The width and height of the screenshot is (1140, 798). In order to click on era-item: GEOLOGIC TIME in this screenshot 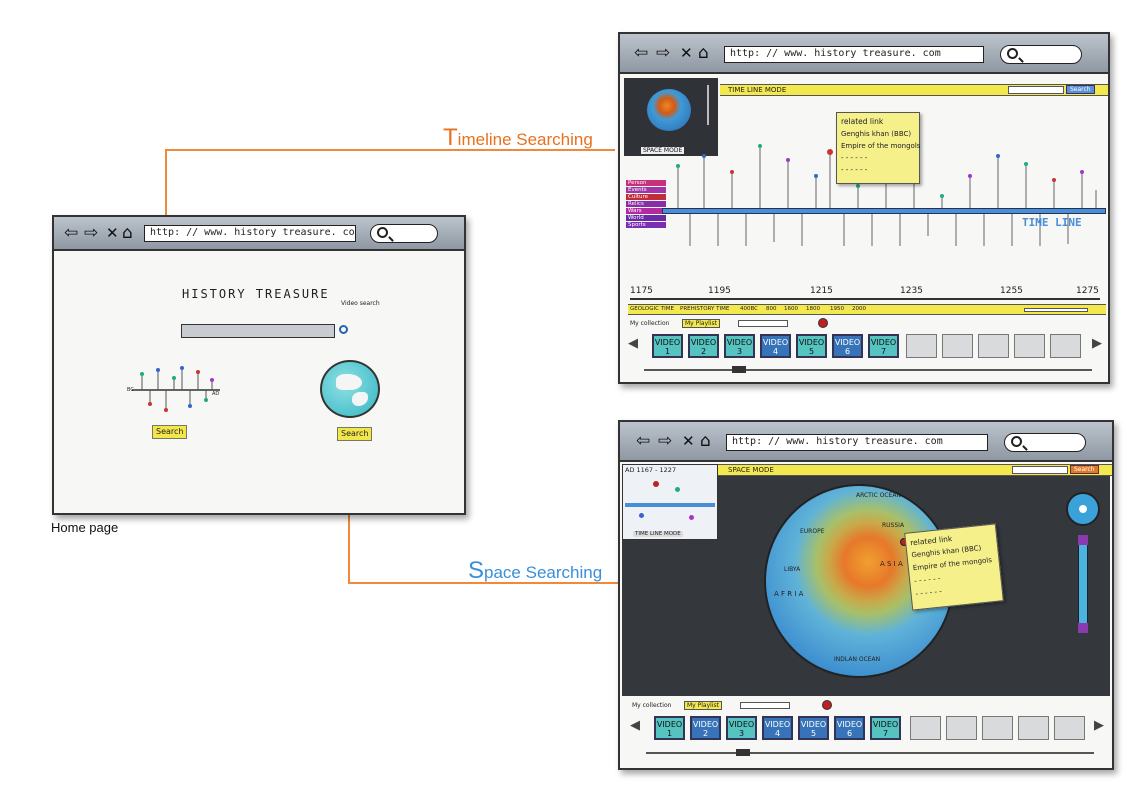, I will do `click(652, 309)`.